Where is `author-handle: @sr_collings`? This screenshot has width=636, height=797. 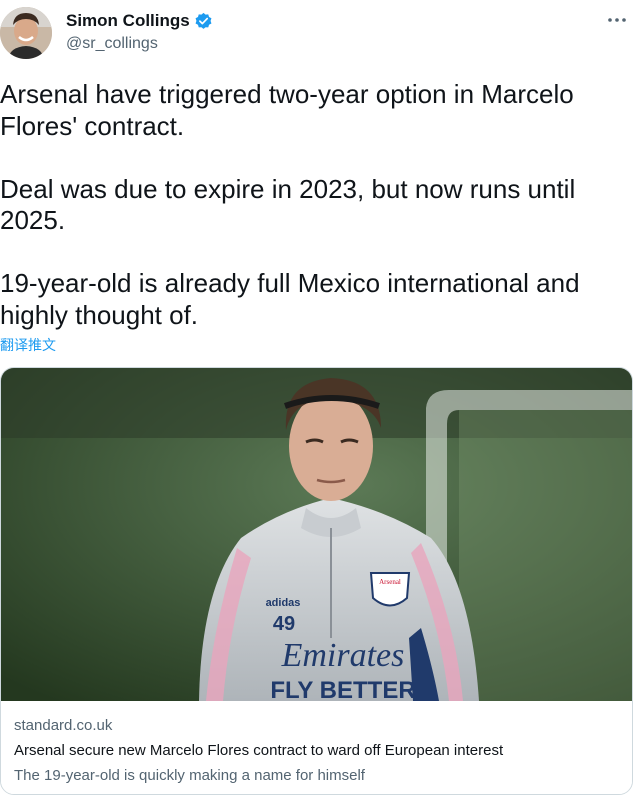
author-handle: @sr_collings is located at coordinates (112, 44).